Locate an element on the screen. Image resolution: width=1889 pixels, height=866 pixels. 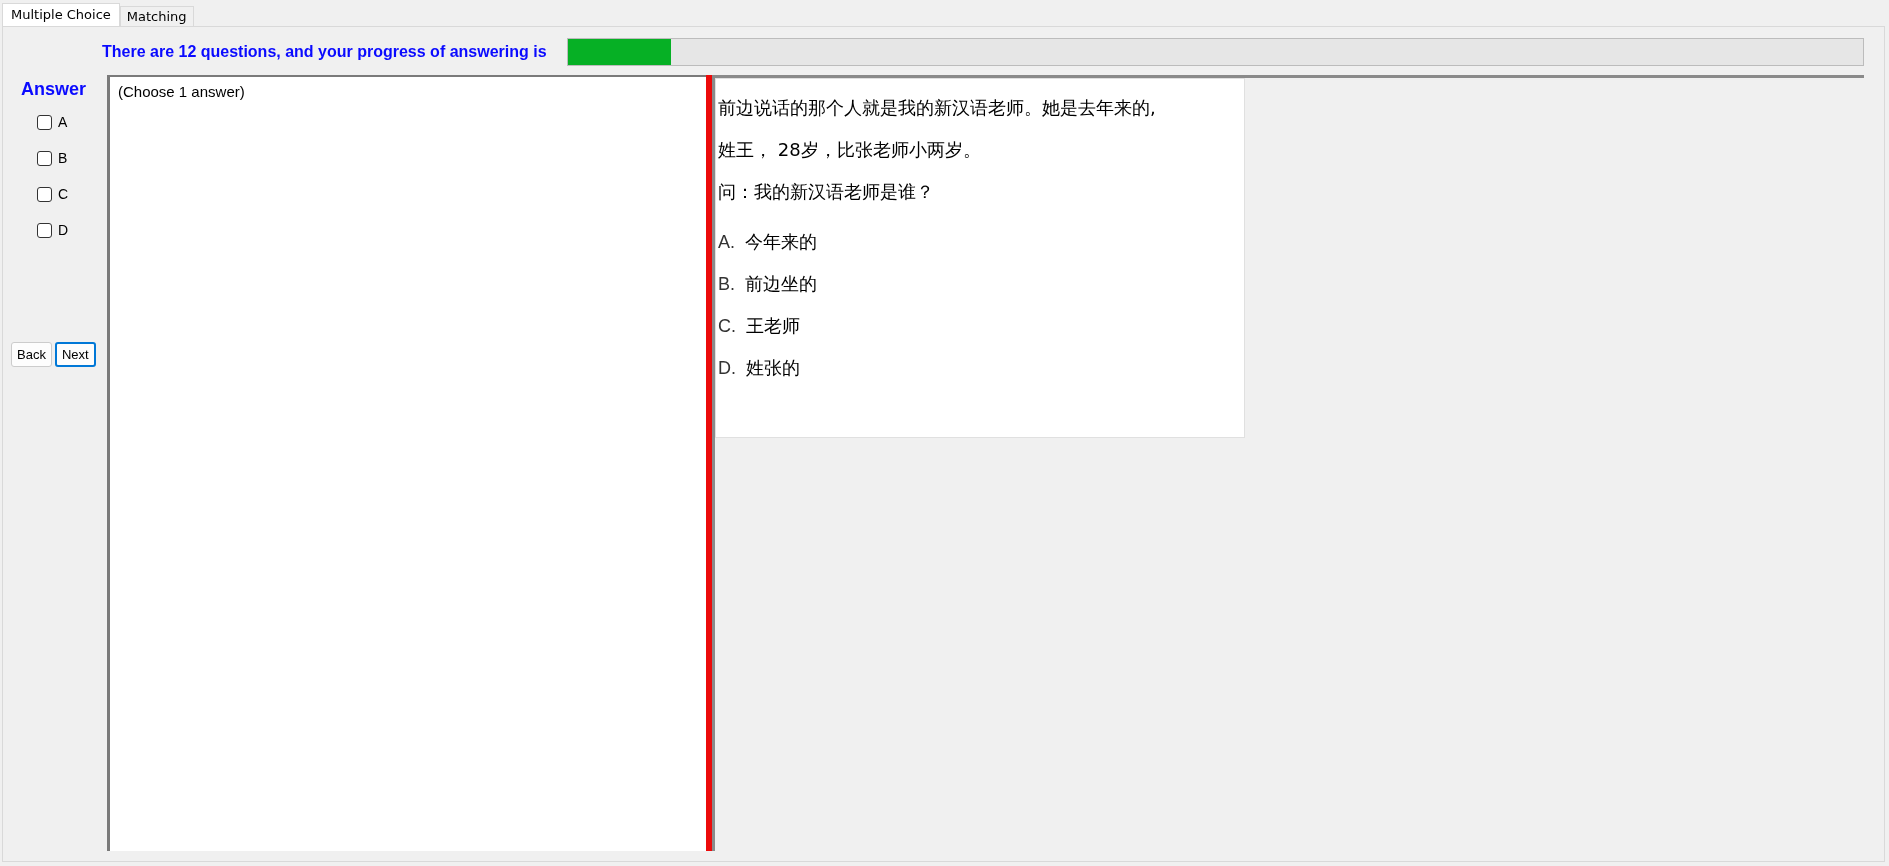
choice-letter: B. is located at coordinates (726, 284).